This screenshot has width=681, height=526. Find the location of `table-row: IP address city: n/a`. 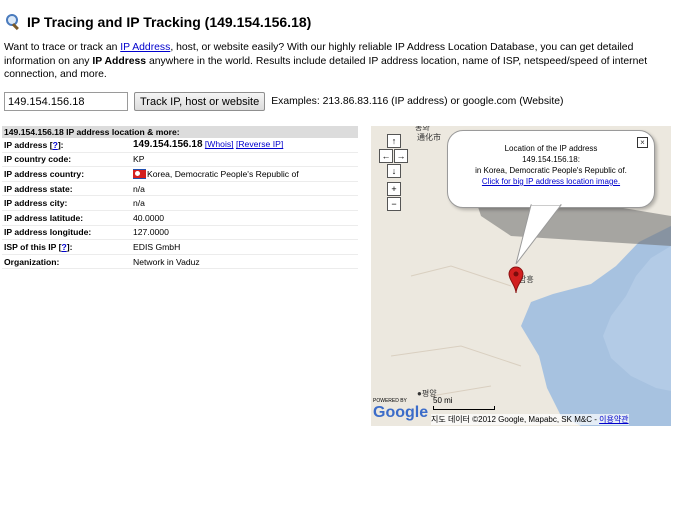

table-row: IP address city: n/a is located at coordinates (180, 203).